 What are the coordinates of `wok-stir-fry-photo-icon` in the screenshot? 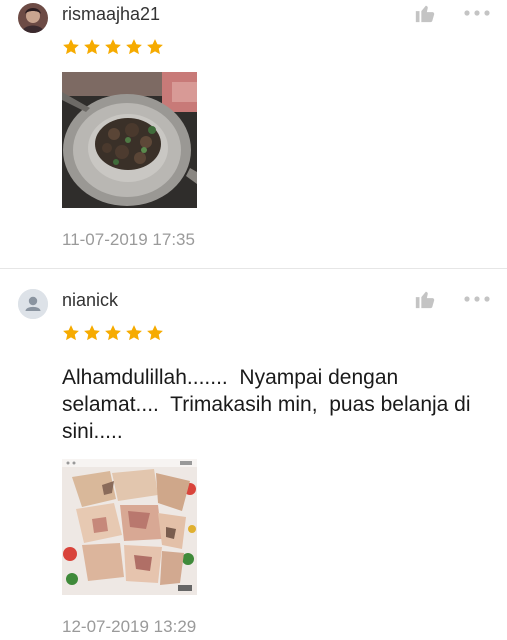 It's located at (129, 140).